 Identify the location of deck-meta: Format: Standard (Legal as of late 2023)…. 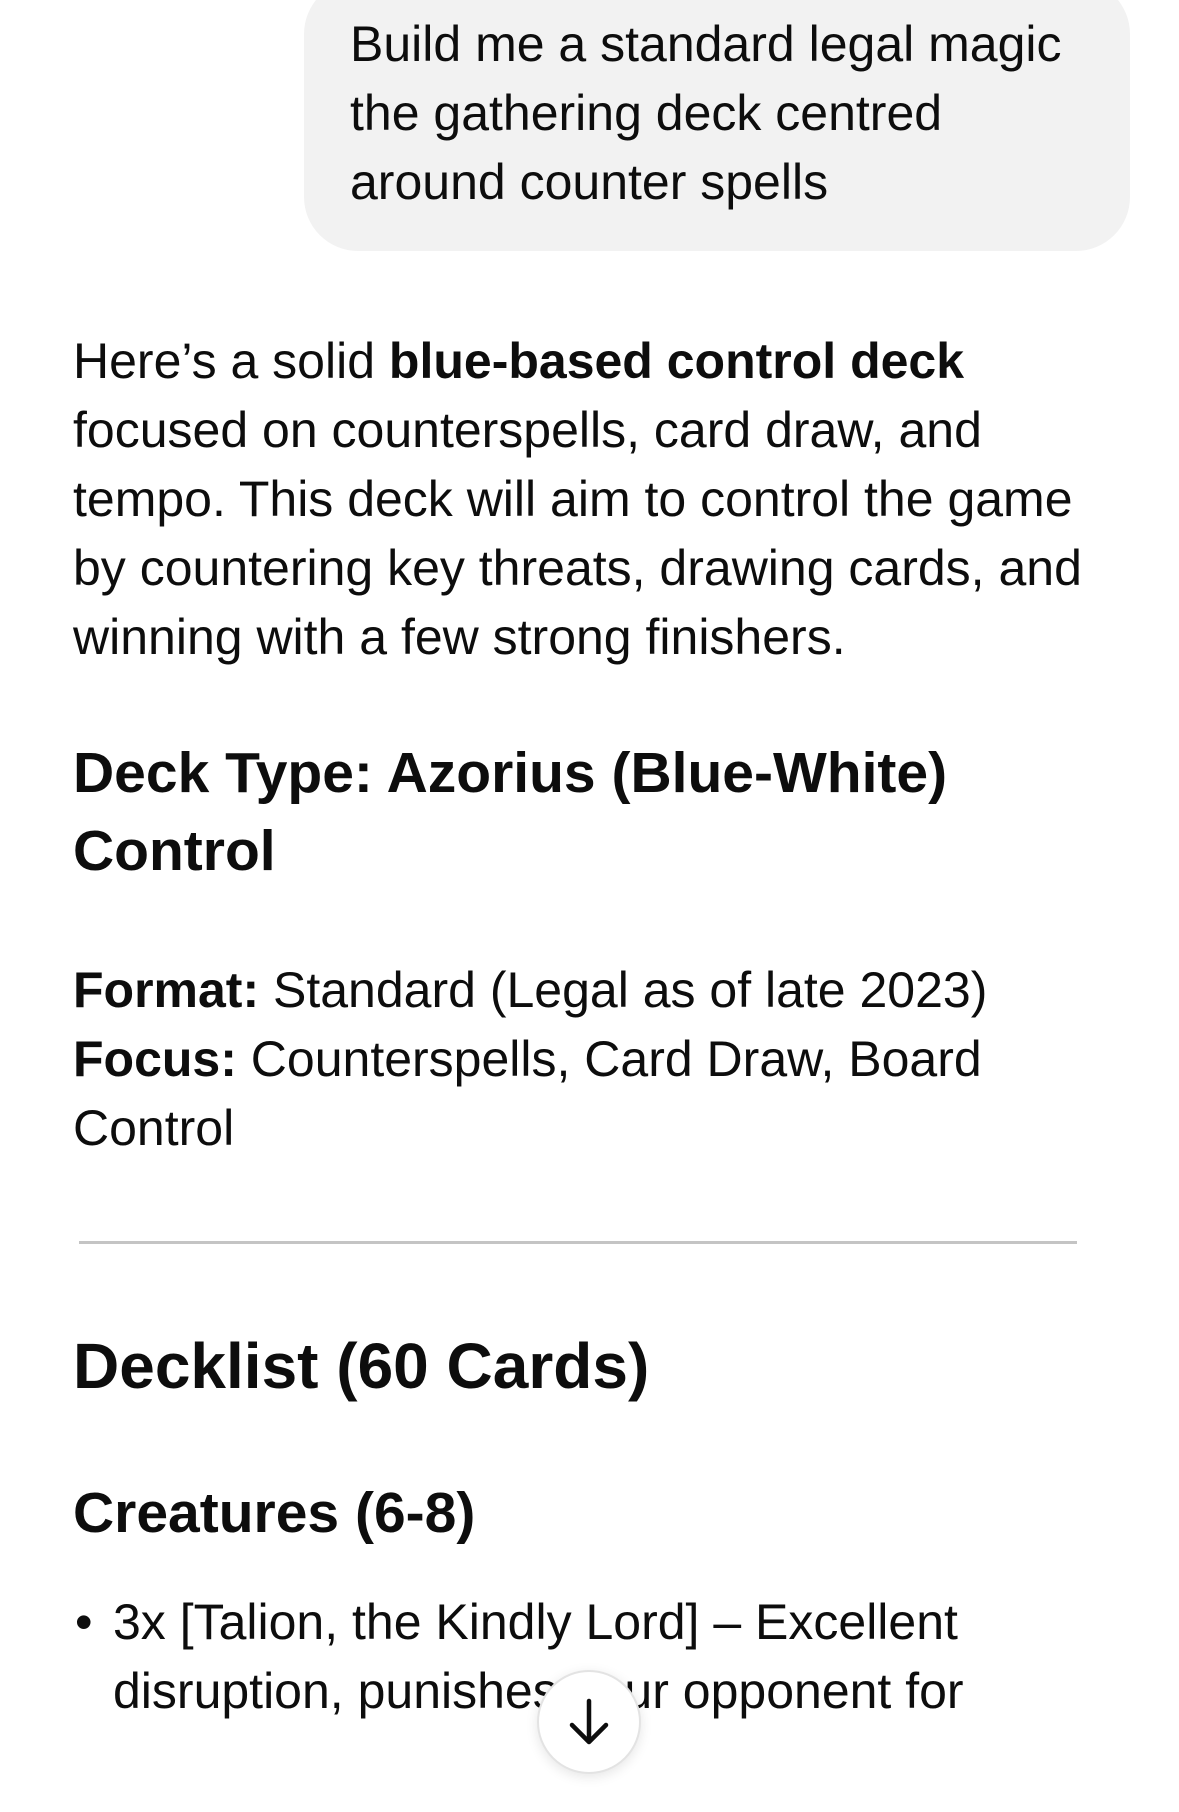
(578, 1059).